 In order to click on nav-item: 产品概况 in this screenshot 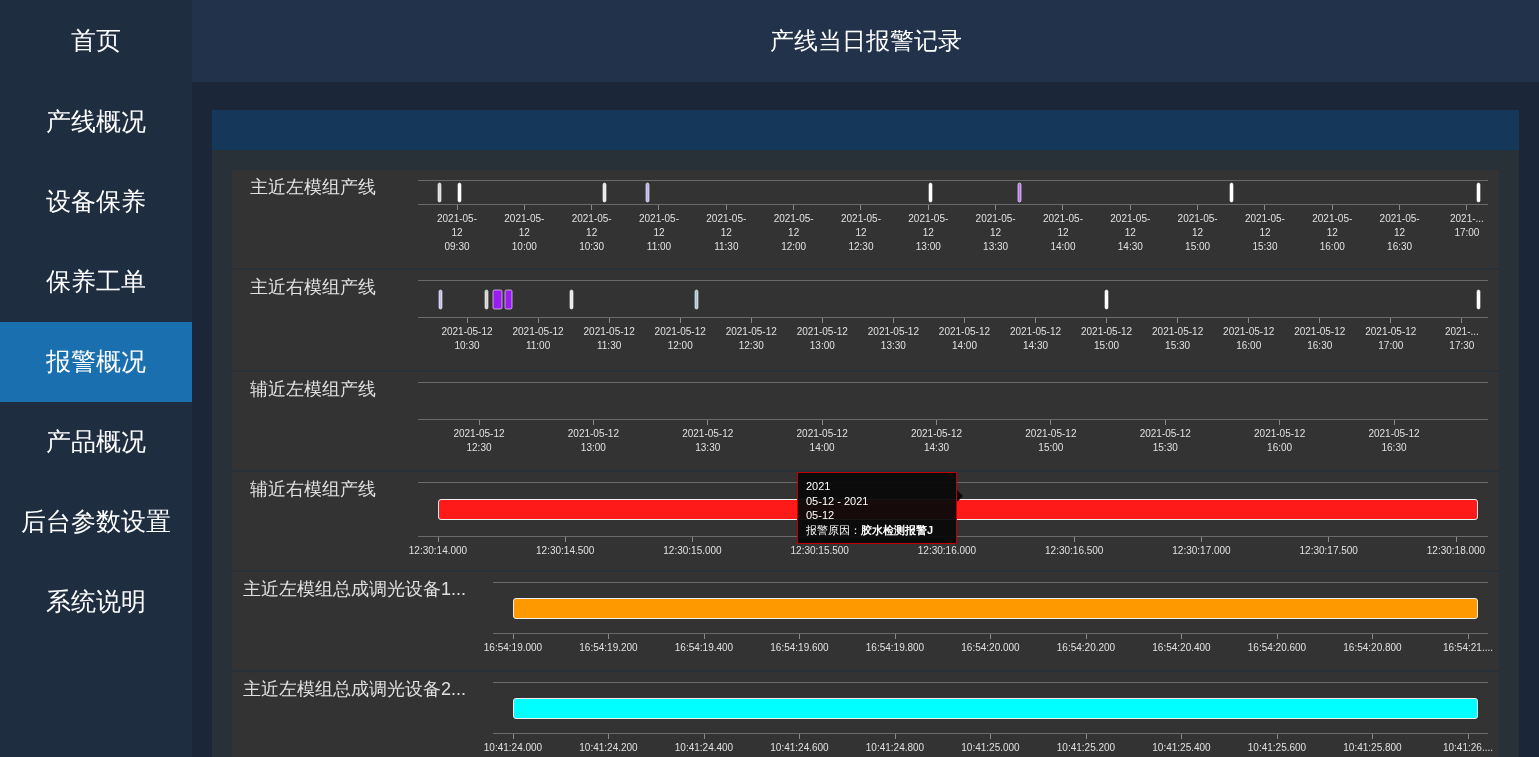, I will do `click(96, 442)`.